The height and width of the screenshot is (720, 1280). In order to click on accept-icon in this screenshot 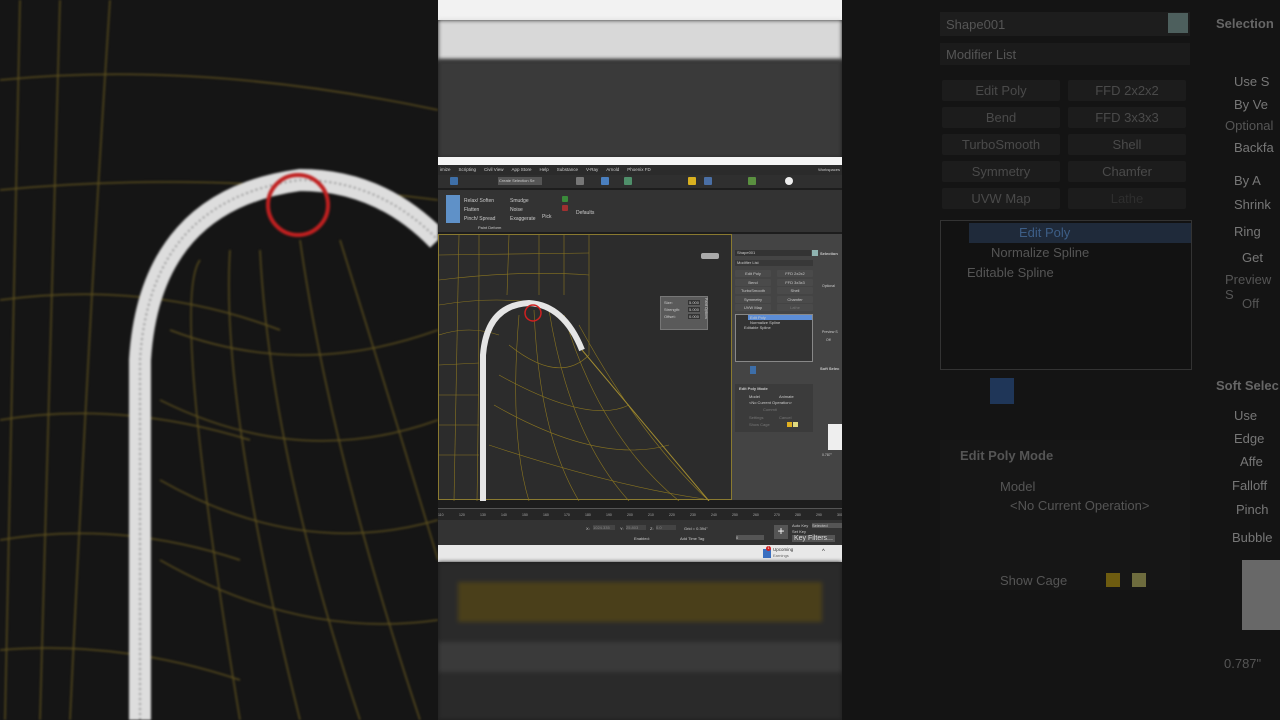, I will do `click(565, 199)`.